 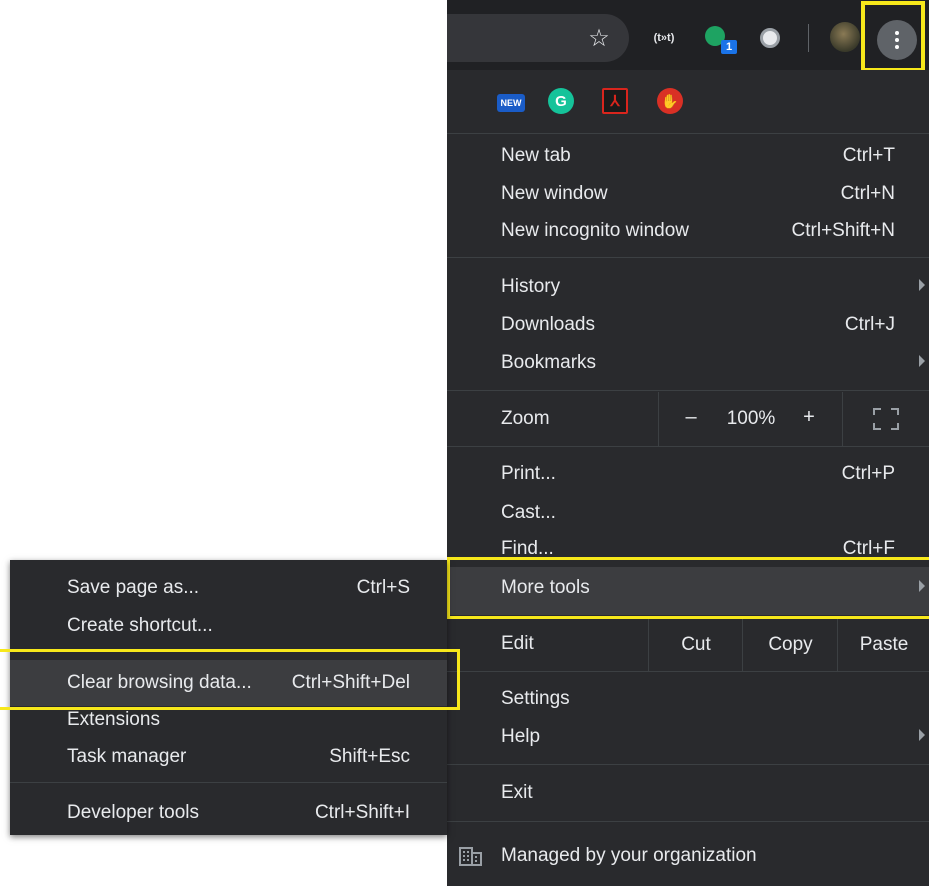 I want to click on submenu-item-developer-tools: Developer tools Ctrl+Shift+I, so click(x=228, y=813).